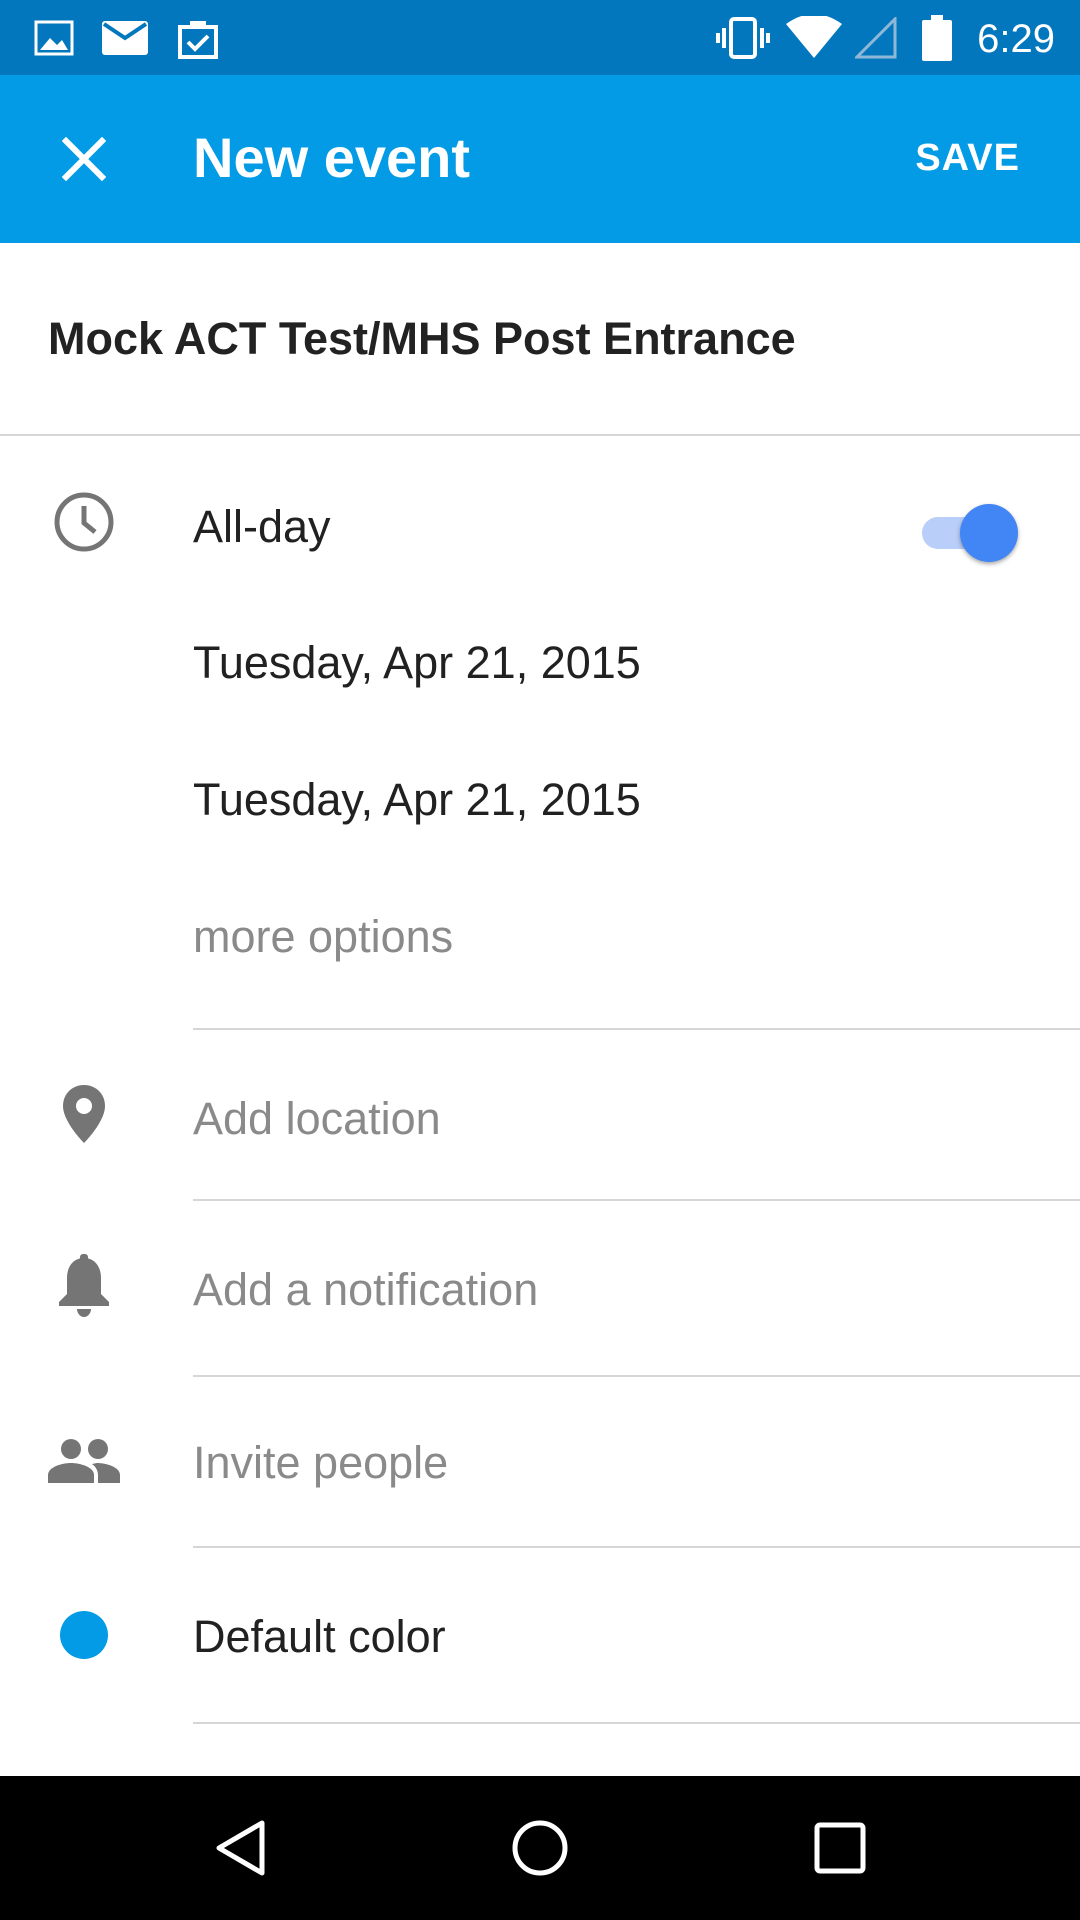 The width and height of the screenshot is (1080, 1920). What do you see at coordinates (540, 37) in the screenshot?
I see `status-bar: 6:29` at bounding box center [540, 37].